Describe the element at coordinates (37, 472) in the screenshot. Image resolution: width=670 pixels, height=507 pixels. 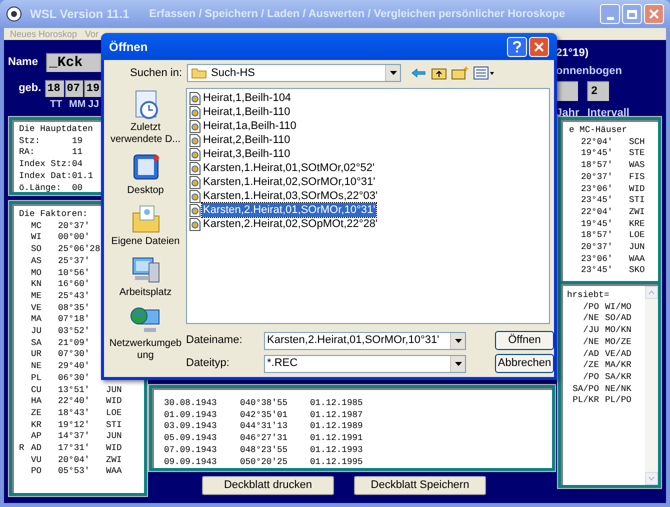
I see `factor-name: PO` at that location.